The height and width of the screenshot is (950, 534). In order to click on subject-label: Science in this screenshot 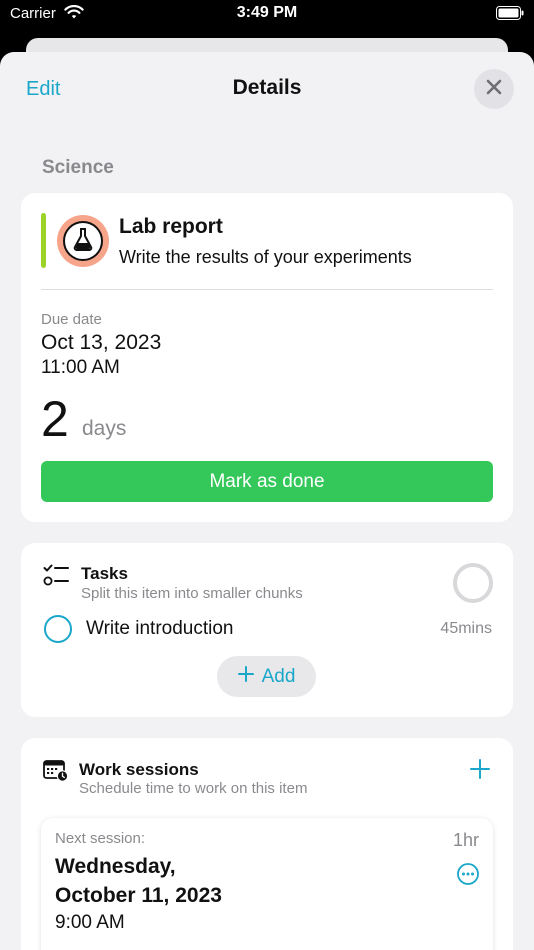, I will do `click(78, 167)`.